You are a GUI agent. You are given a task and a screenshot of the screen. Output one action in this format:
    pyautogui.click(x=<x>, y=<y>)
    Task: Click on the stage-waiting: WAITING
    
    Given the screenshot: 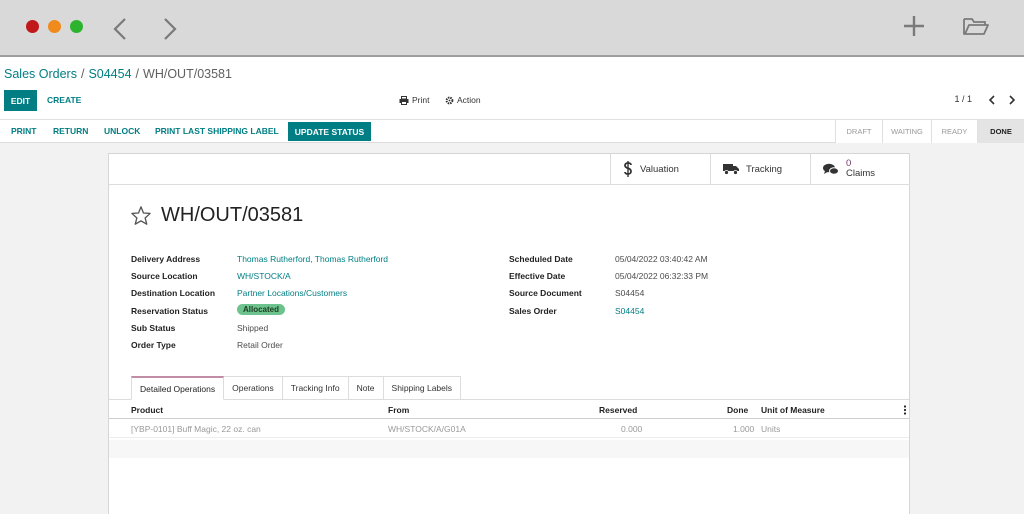 What is the action you would take?
    pyautogui.click(x=906, y=131)
    